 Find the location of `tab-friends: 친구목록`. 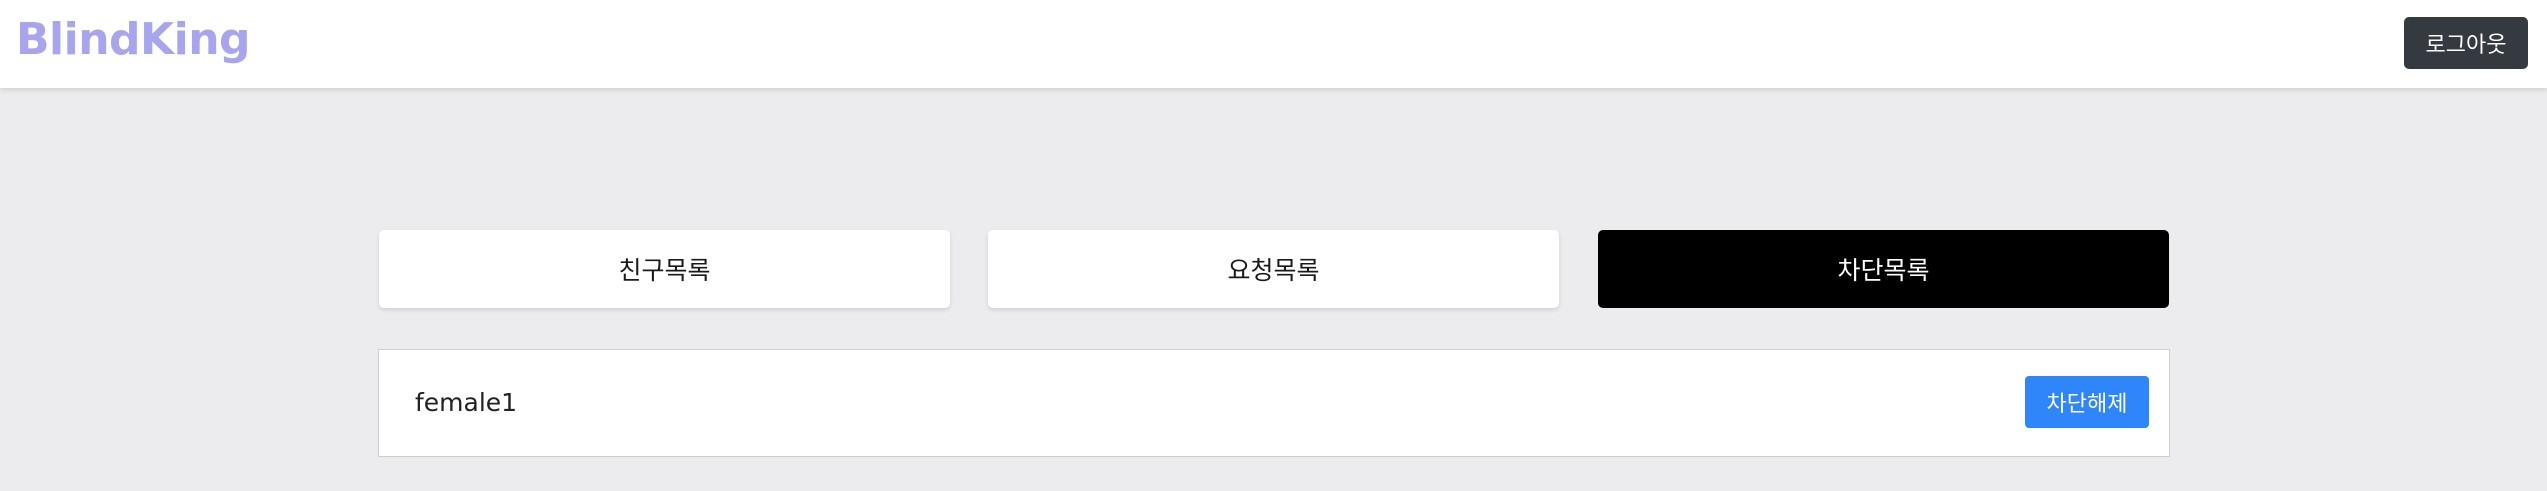

tab-friends: 친구목록 is located at coordinates (664, 269).